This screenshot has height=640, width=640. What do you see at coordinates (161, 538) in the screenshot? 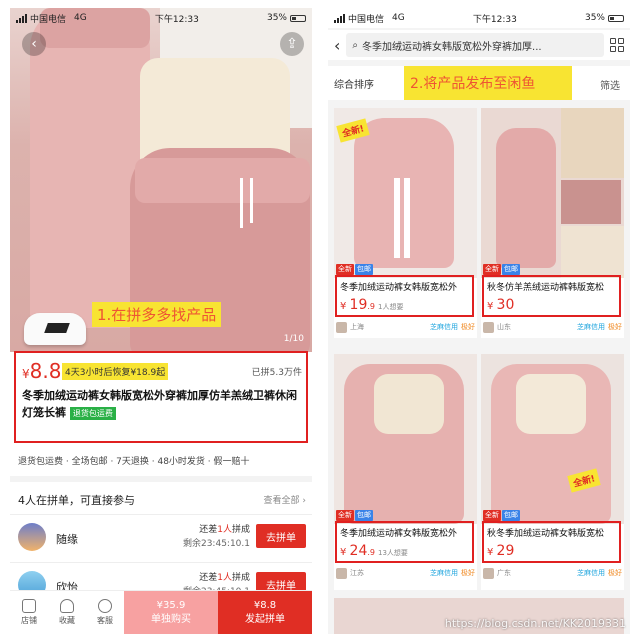
I see `group-row: 随缘 还差1人拼成 剩余23:45:10.1 去拼单` at bounding box center [161, 538].